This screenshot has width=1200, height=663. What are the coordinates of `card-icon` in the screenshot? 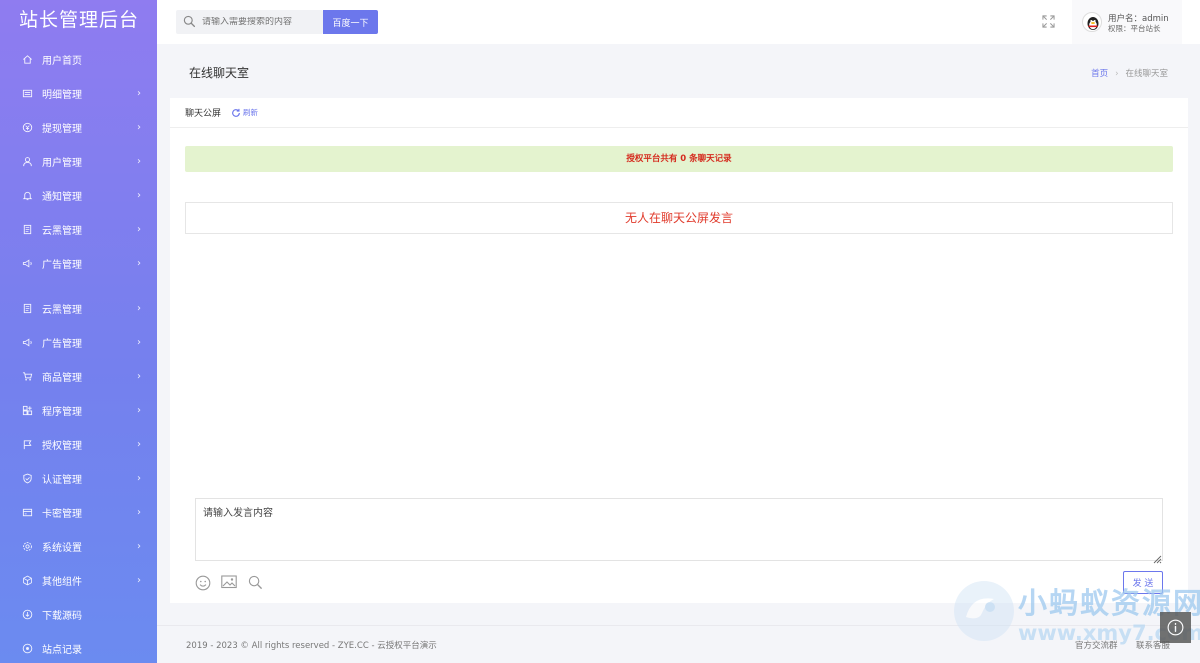 It's located at (27, 512).